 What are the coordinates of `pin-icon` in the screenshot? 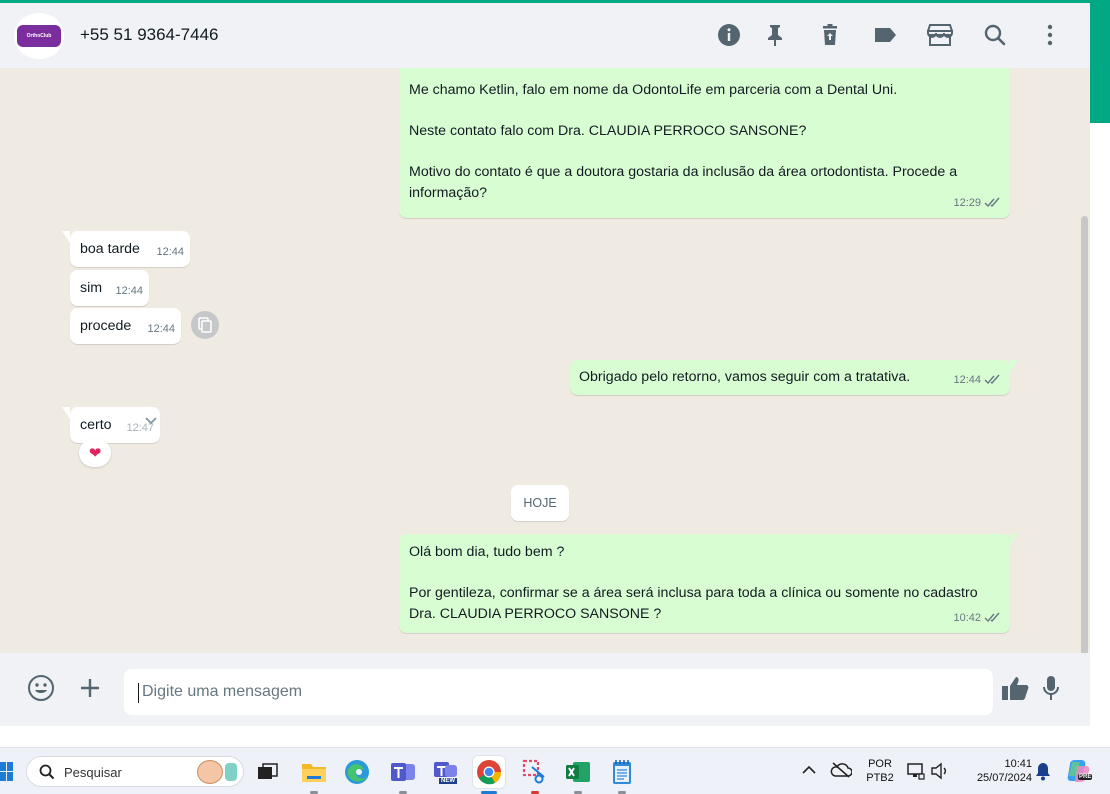 It's located at (775, 35).